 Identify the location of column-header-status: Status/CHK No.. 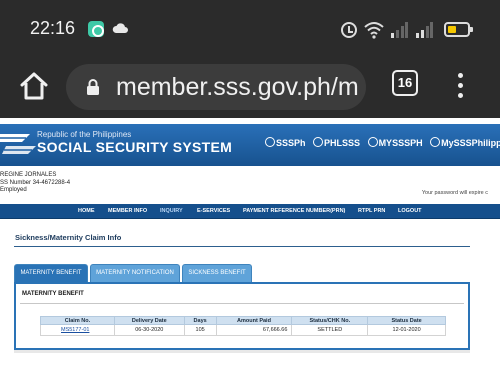
(330, 320).